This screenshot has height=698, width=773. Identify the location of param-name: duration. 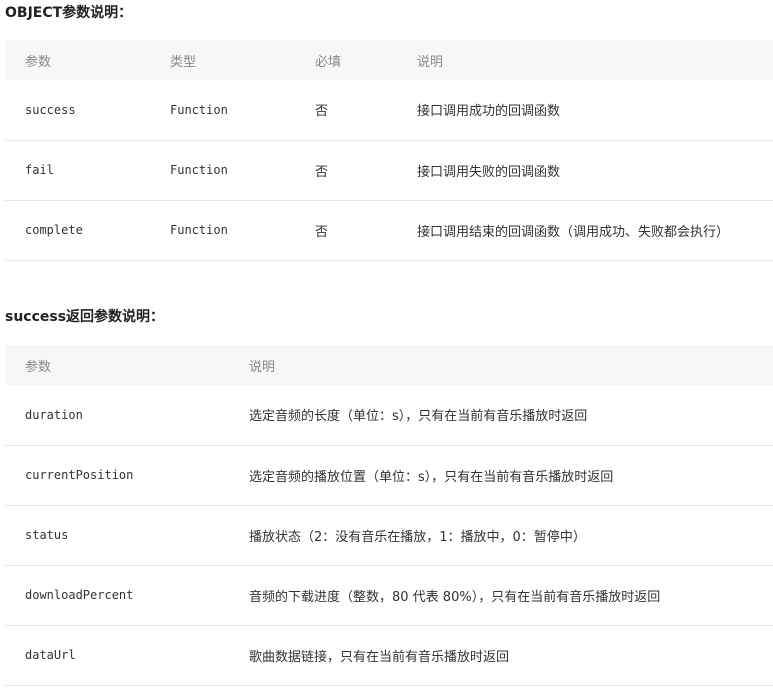
(54, 414).